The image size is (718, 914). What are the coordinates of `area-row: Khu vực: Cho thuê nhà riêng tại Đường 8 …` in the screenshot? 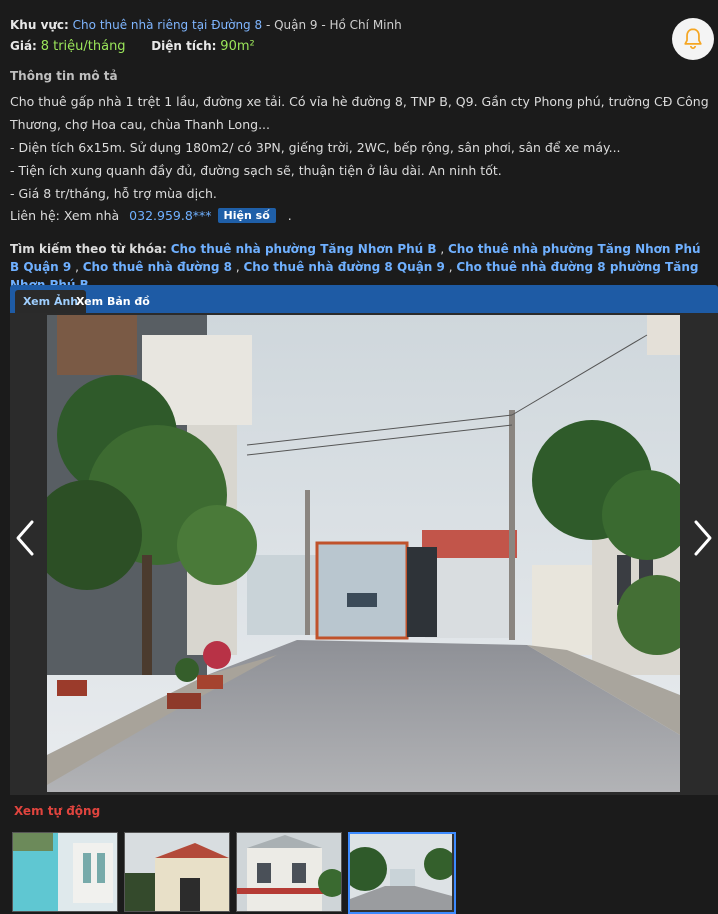 It's located at (206, 25).